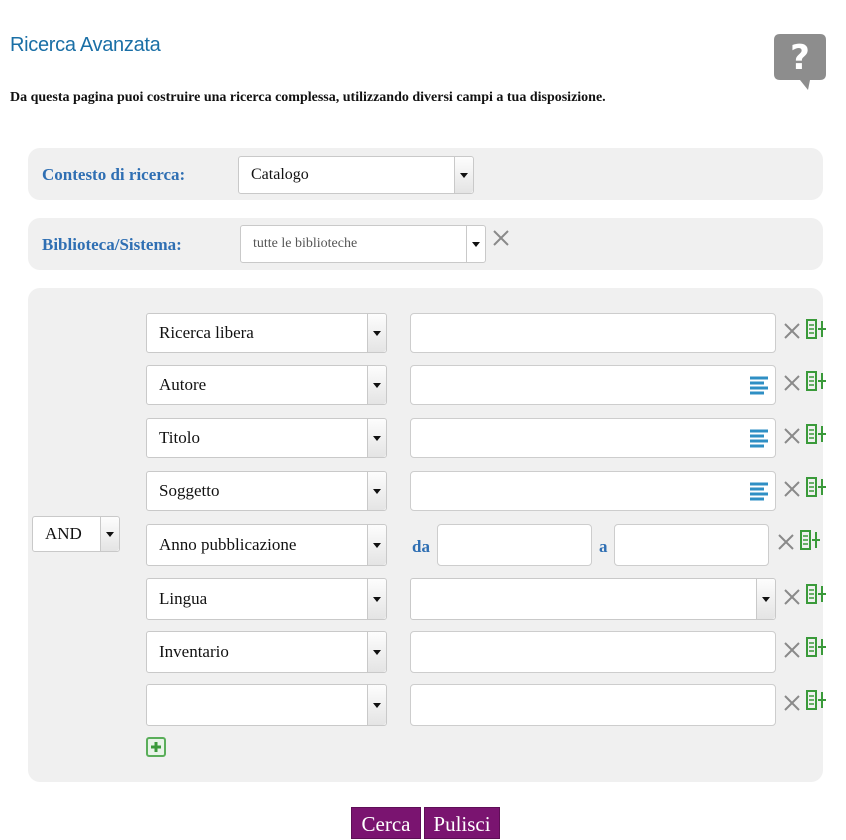 This screenshot has width=846, height=840. Describe the element at coordinates (179, 437) in the screenshot. I see `field-select-value: Titolo` at that location.